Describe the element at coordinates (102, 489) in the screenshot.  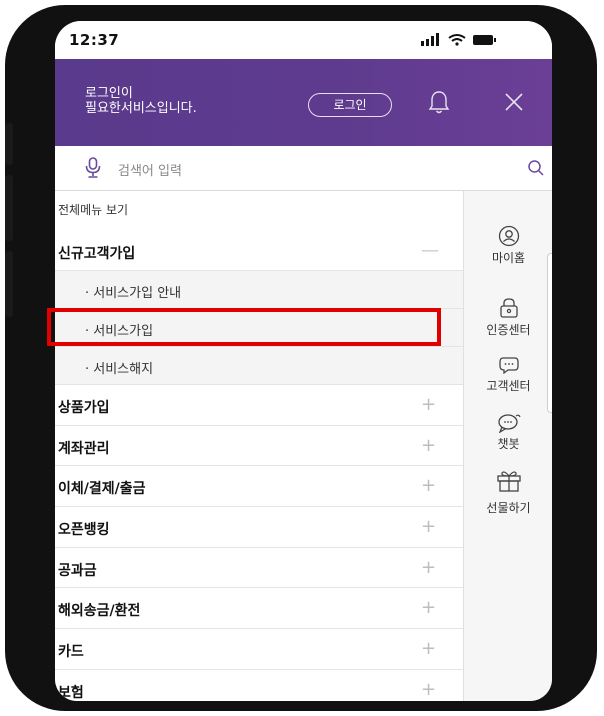
I see `menu-category-label: 이체/결제/출금` at that location.